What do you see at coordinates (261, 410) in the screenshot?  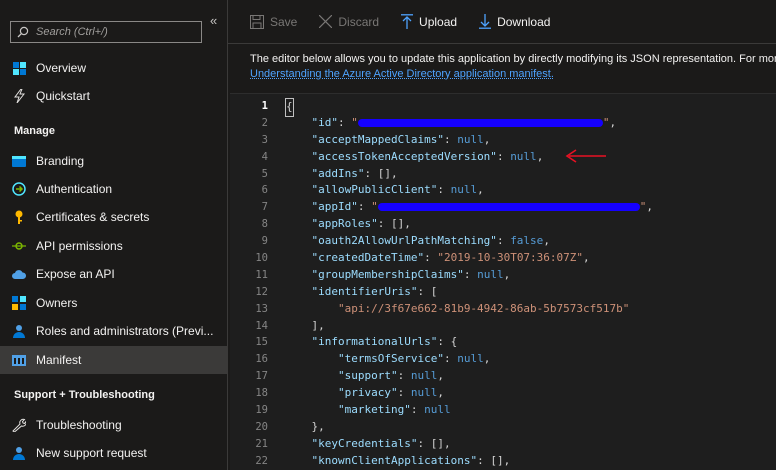 I see `line-number: 19` at bounding box center [261, 410].